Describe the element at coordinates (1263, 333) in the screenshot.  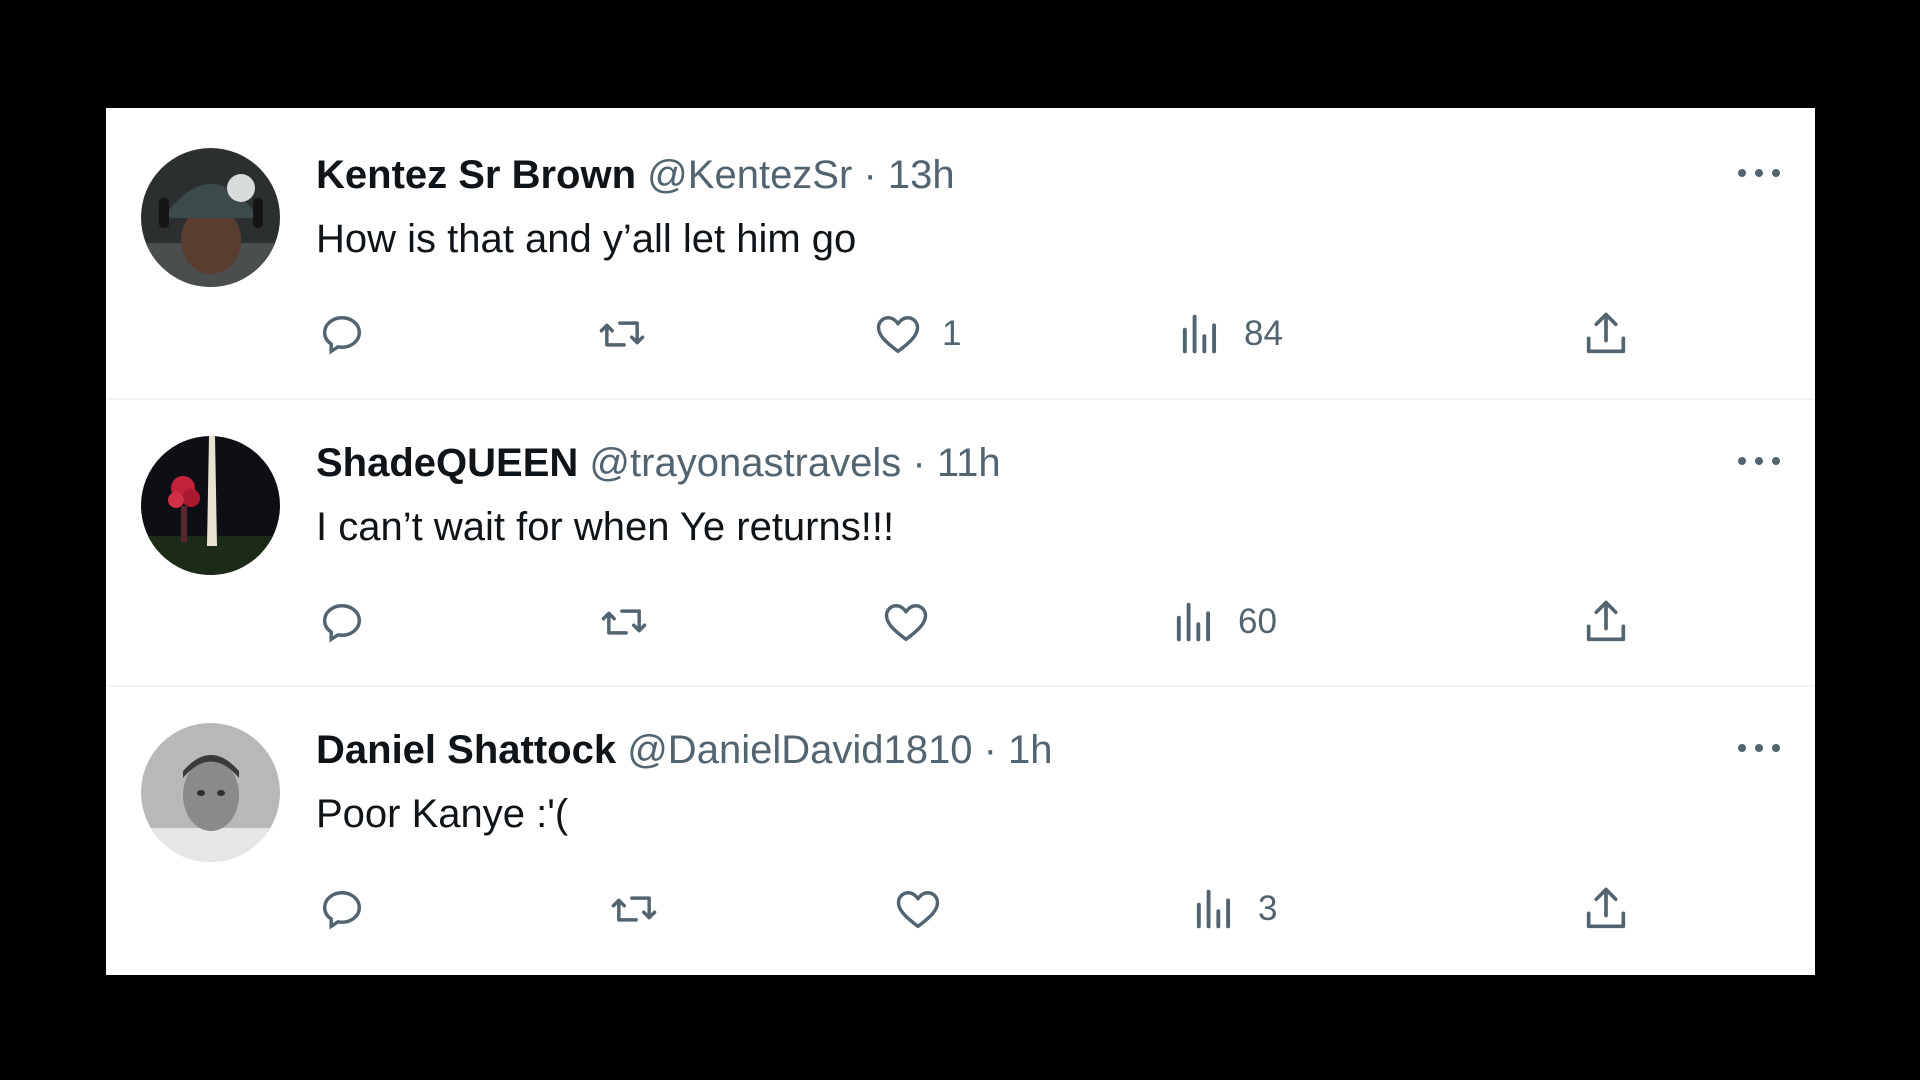
I see `view-count: 84` at that location.